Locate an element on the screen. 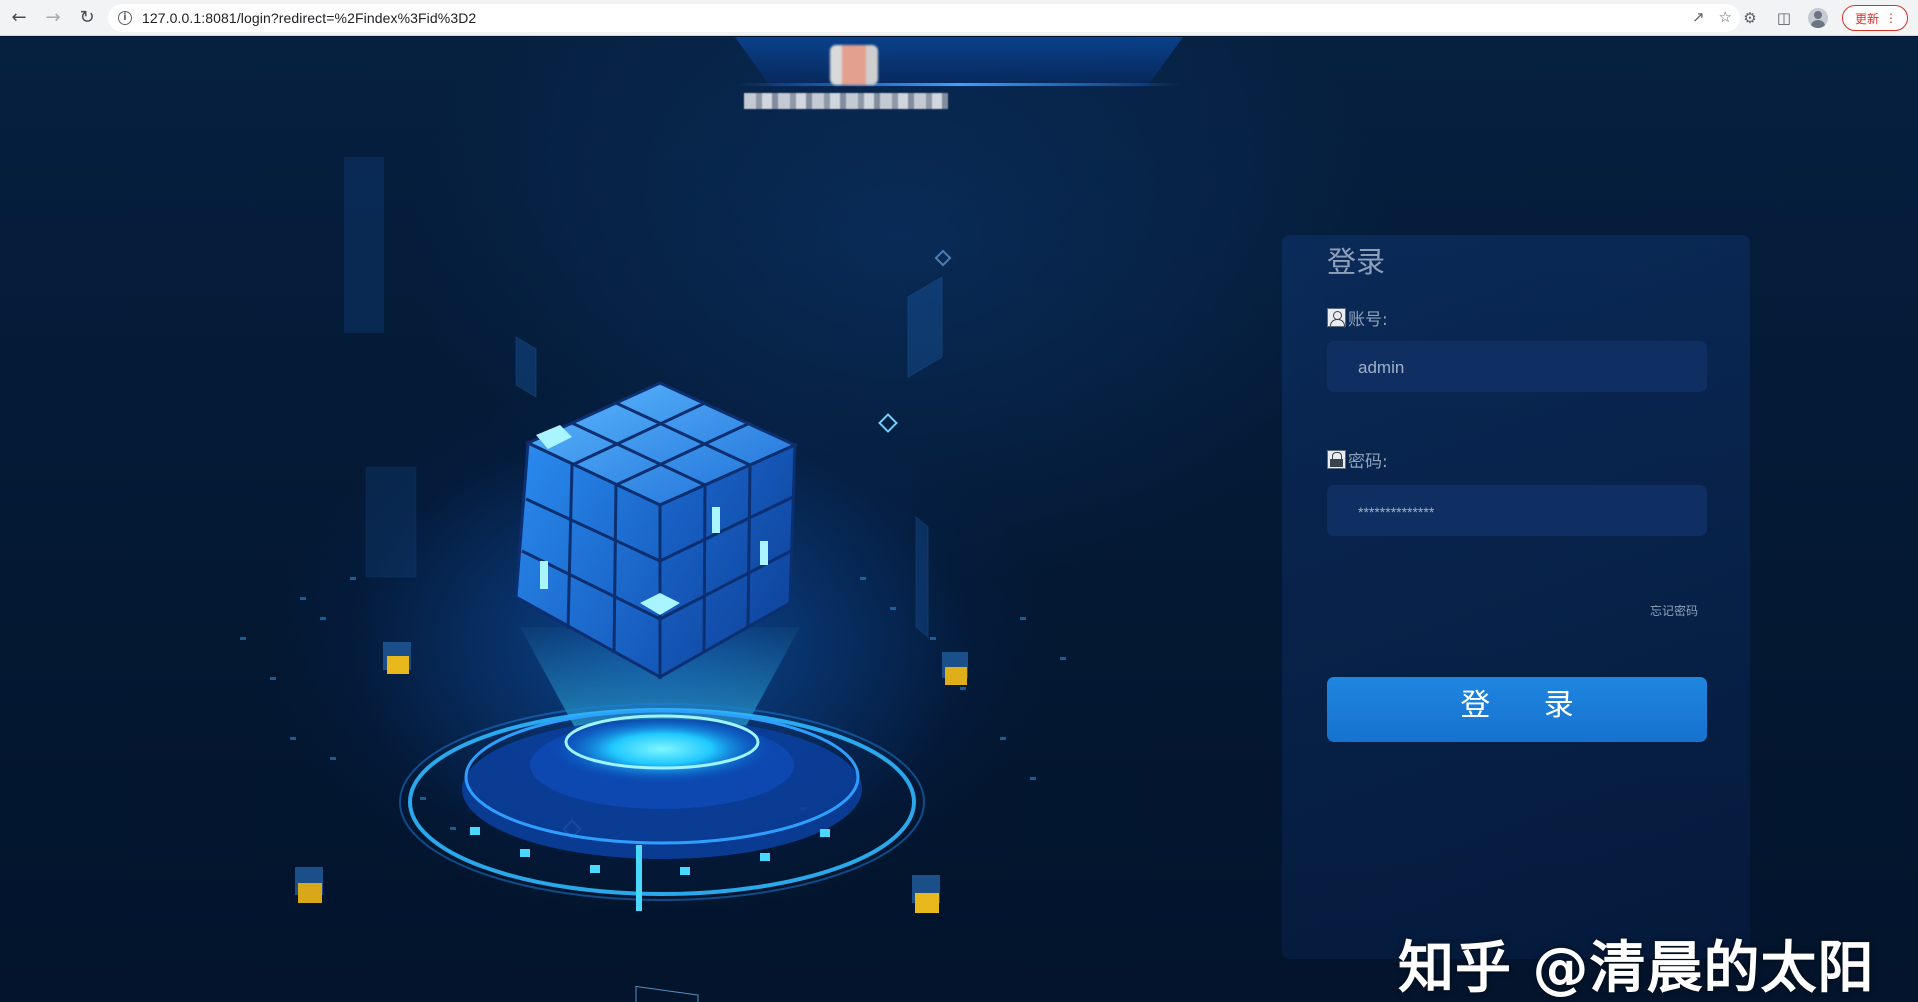  update-button: 更新 ⋮ is located at coordinates (1874, 18).